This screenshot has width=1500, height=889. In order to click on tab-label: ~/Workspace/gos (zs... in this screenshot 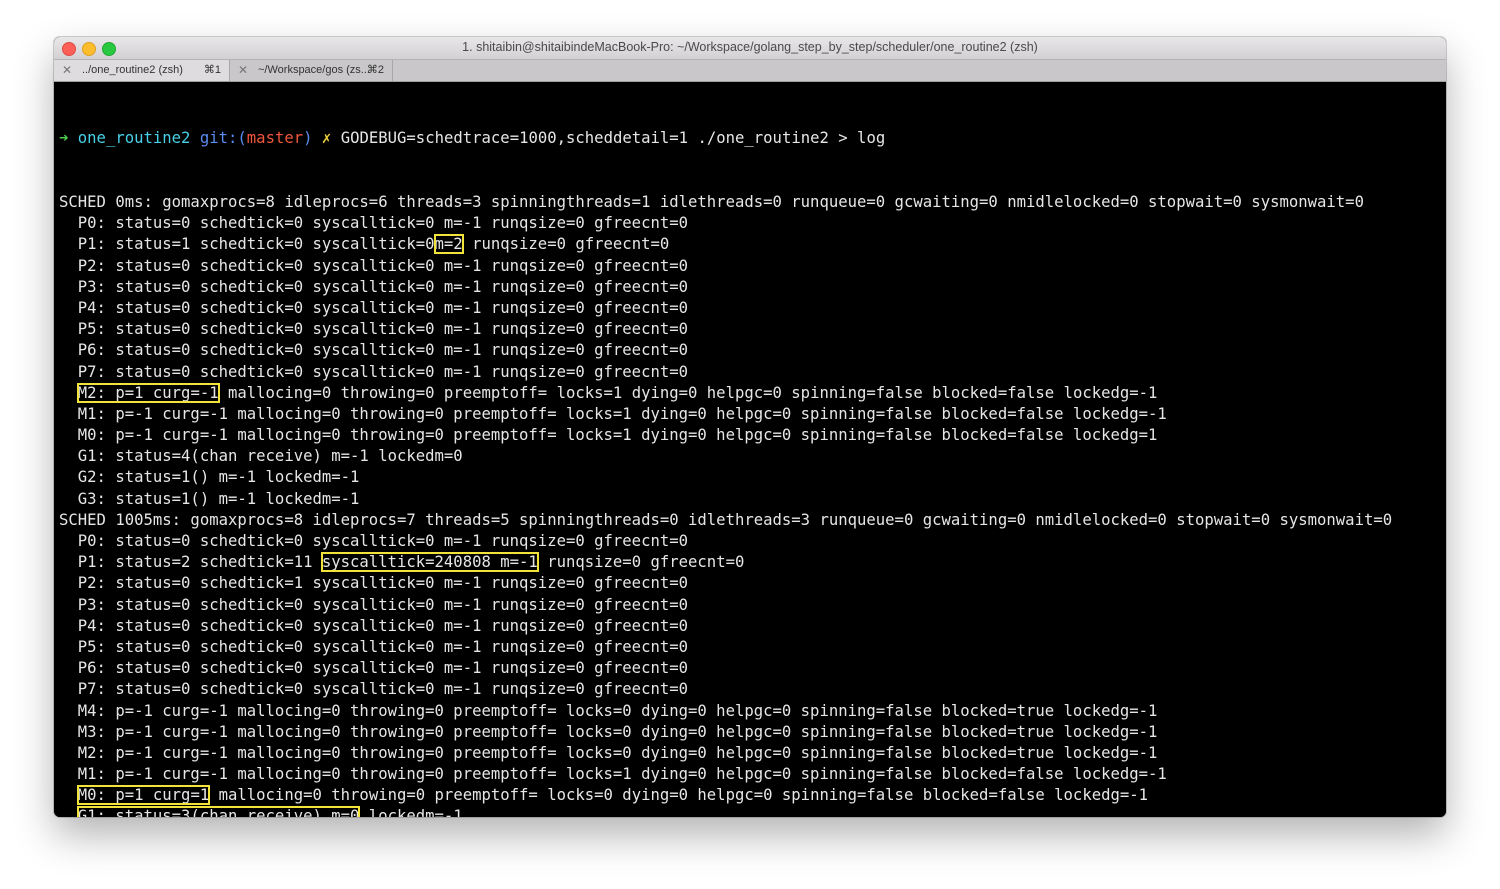, I will do `click(314, 70)`.